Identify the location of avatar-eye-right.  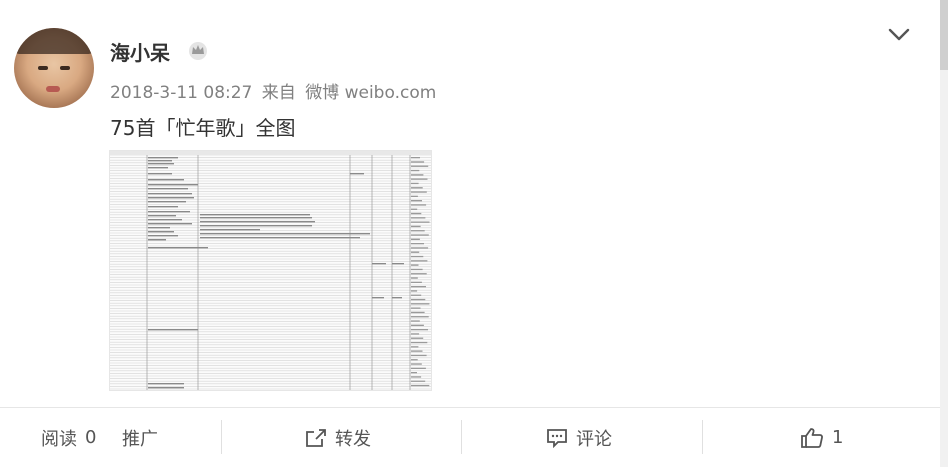
(65, 68).